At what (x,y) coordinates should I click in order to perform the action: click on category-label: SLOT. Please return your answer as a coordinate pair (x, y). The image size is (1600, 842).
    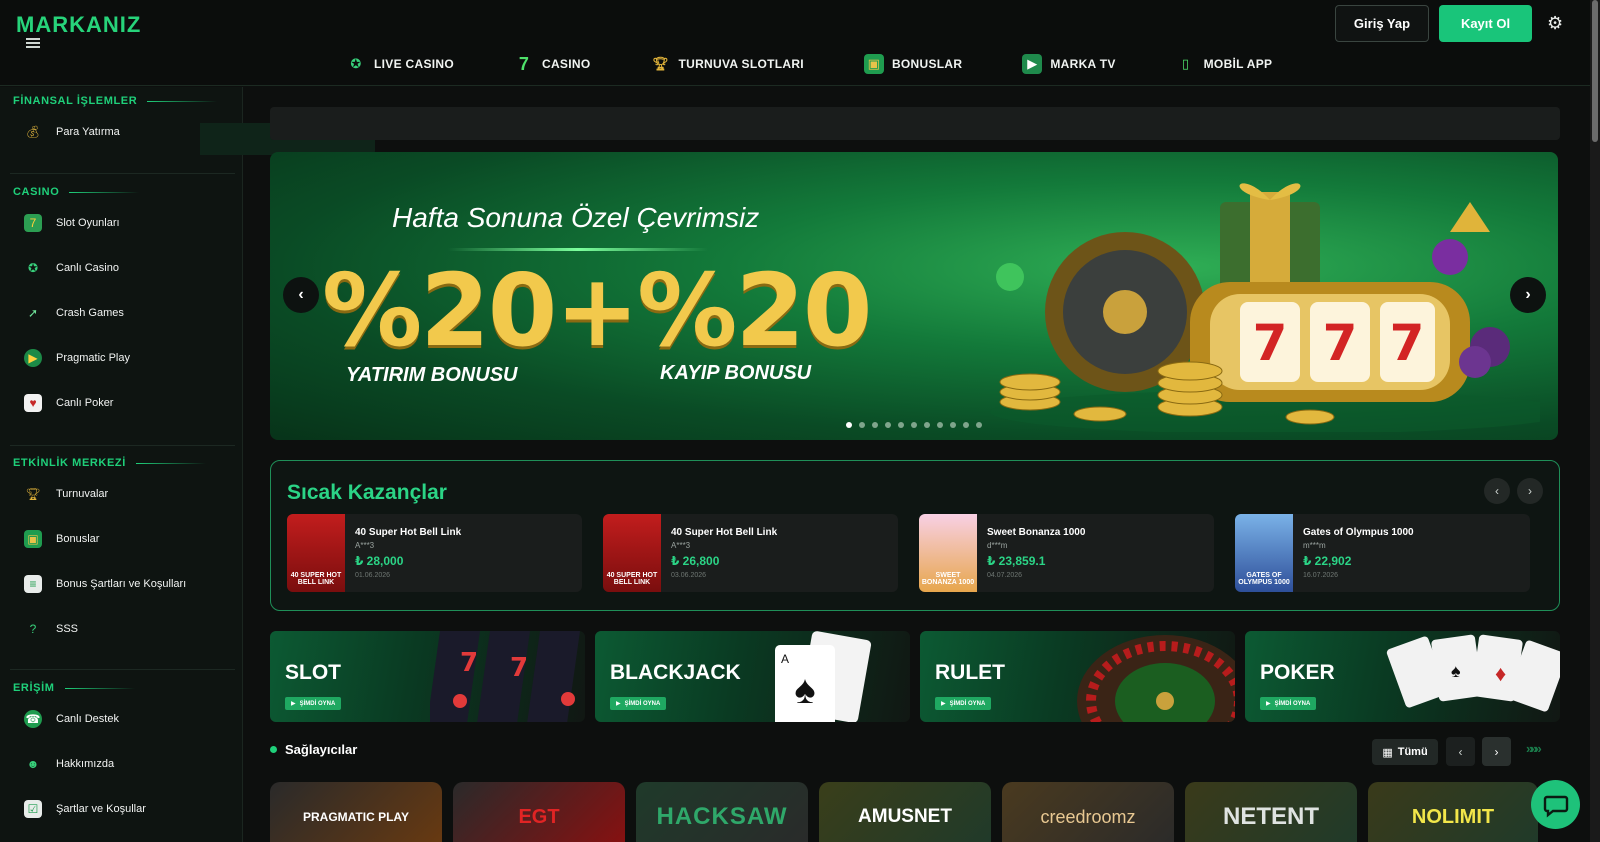
    Looking at the image, I should click on (313, 672).